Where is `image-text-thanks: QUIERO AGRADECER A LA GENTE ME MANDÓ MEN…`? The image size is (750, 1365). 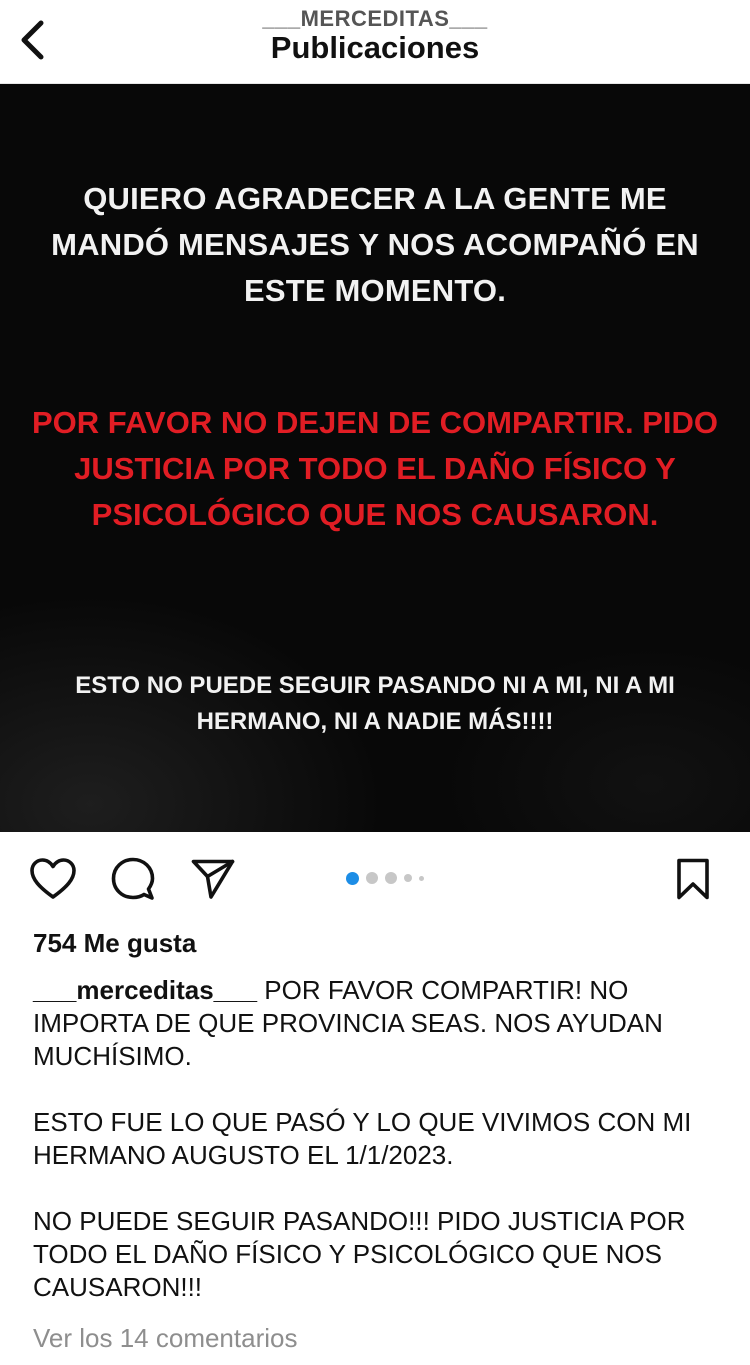 image-text-thanks: QUIERO AGRADECER A LA GENTE ME MANDÓ MEN… is located at coordinates (375, 244).